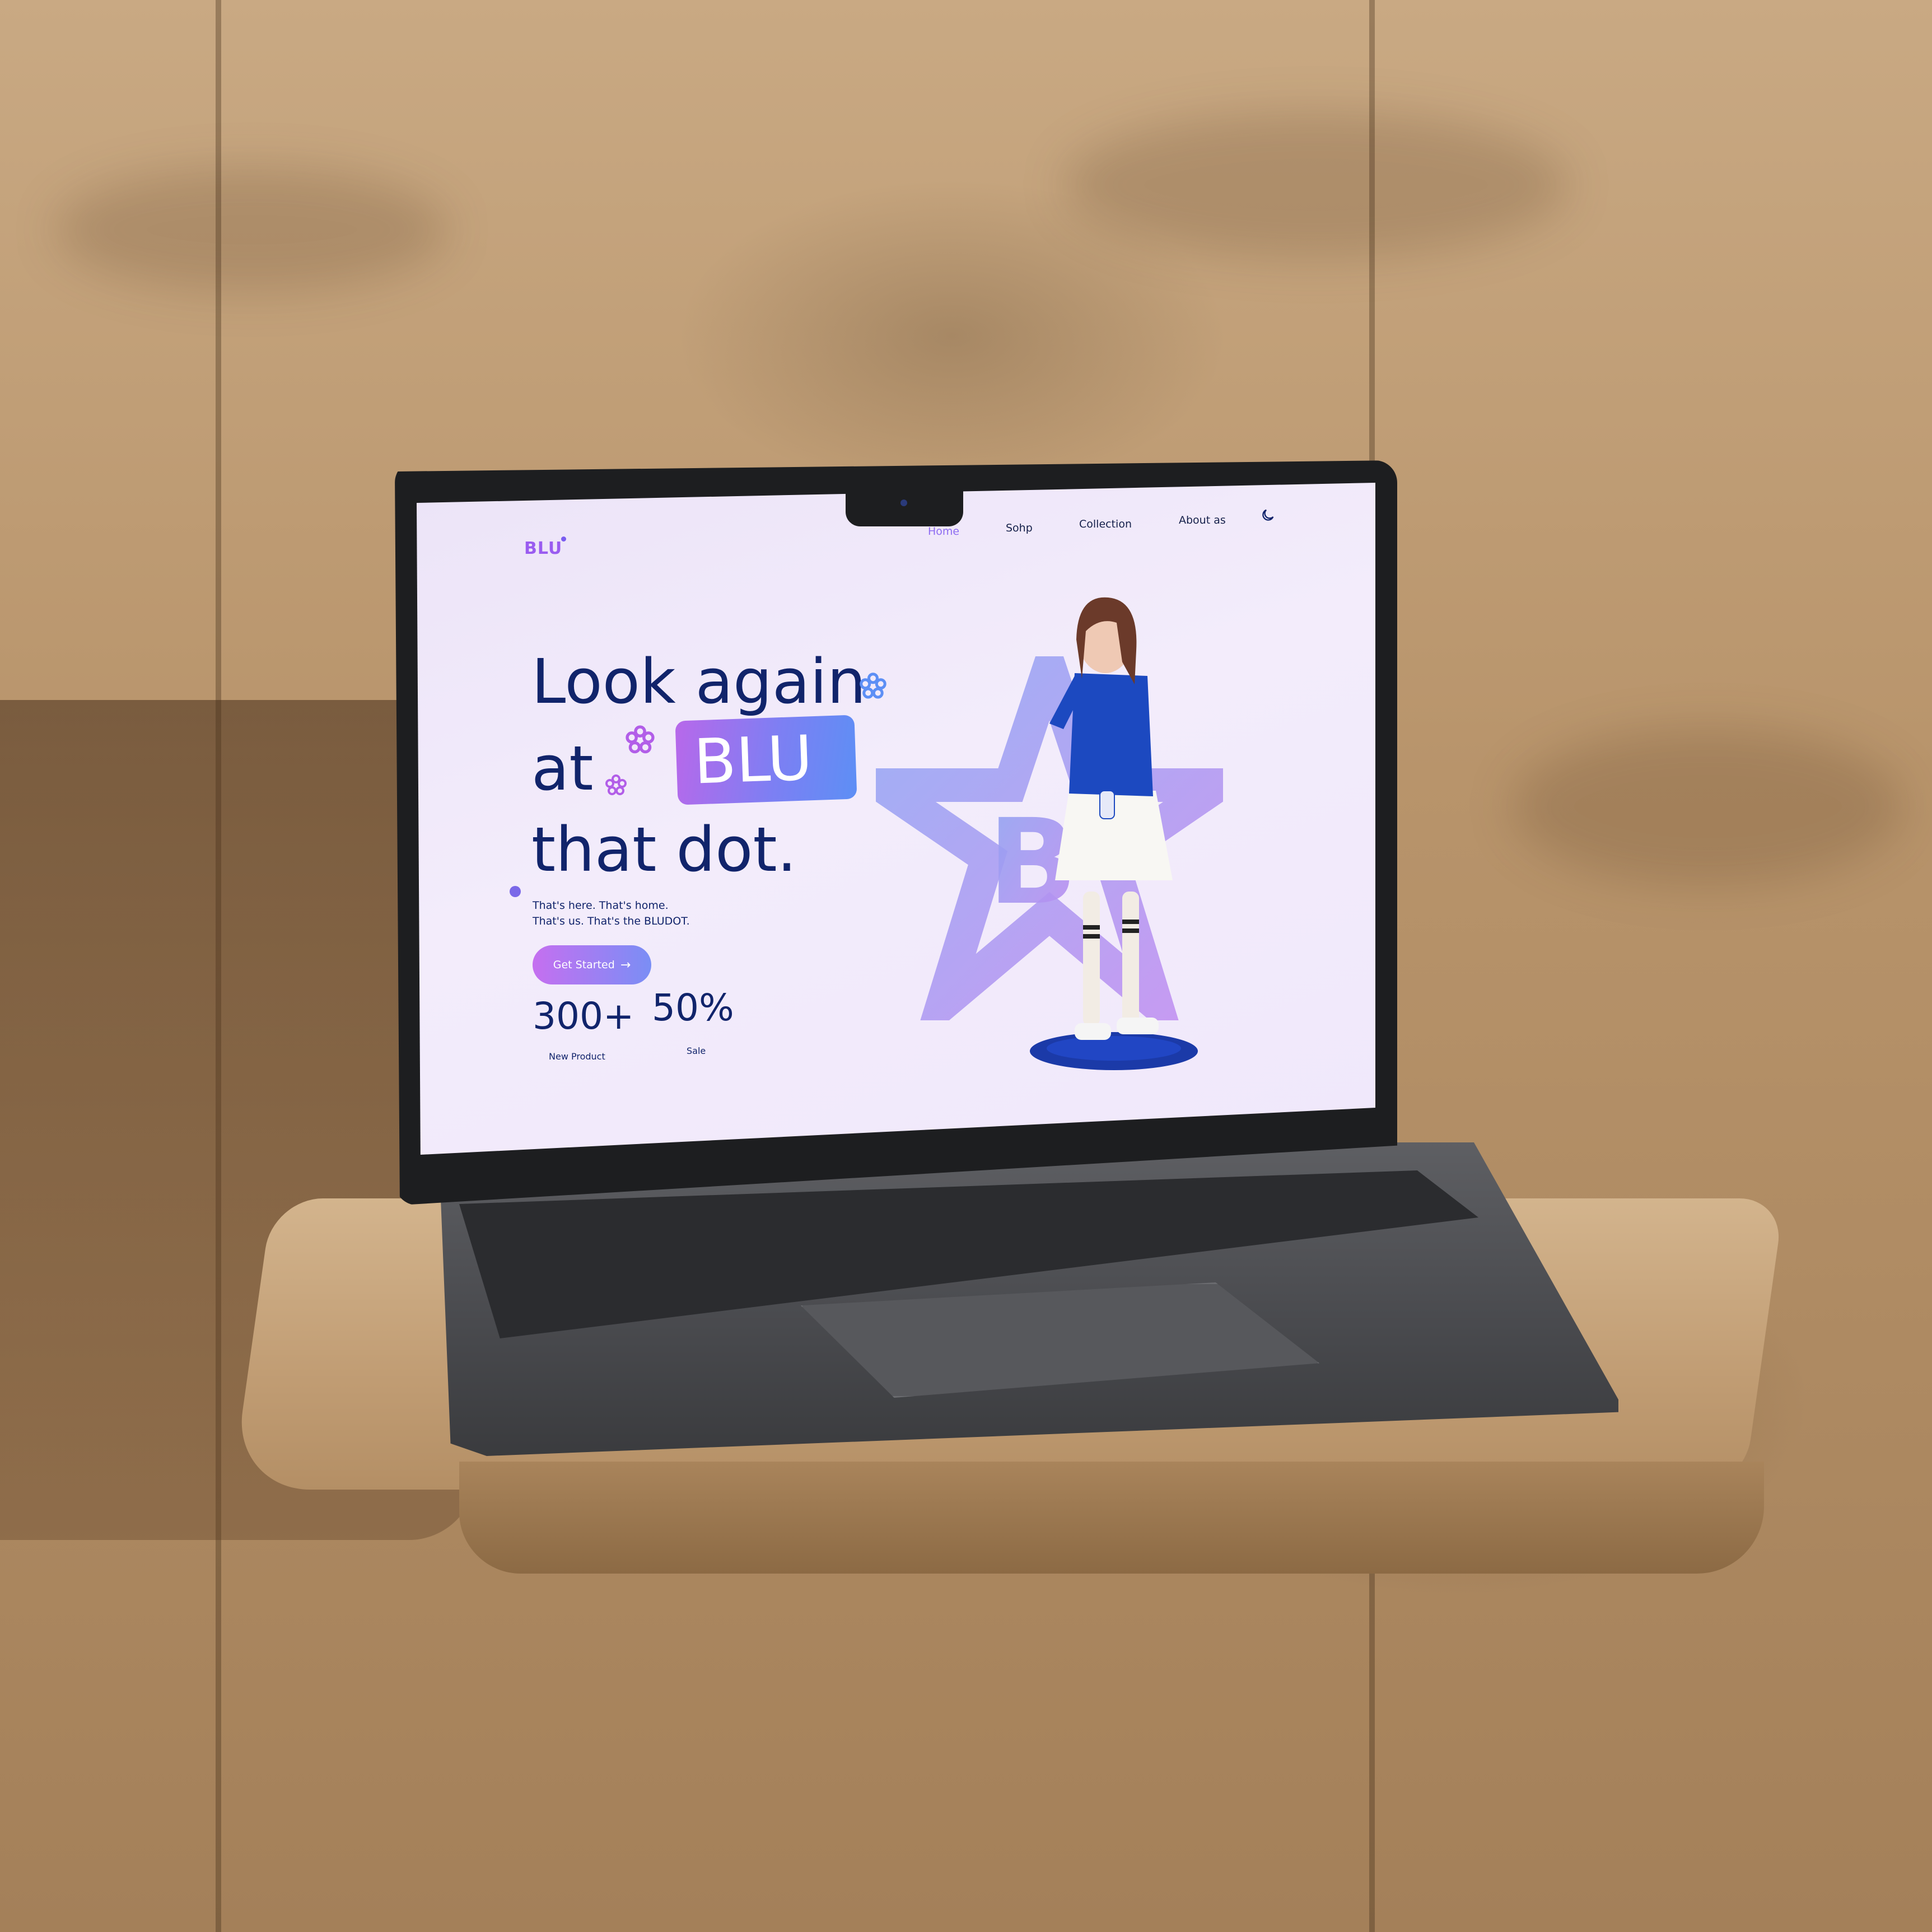 The height and width of the screenshot is (1932, 1932). Describe the element at coordinates (543, 549) in the screenshot. I see `brand-logo: BLU` at that location.